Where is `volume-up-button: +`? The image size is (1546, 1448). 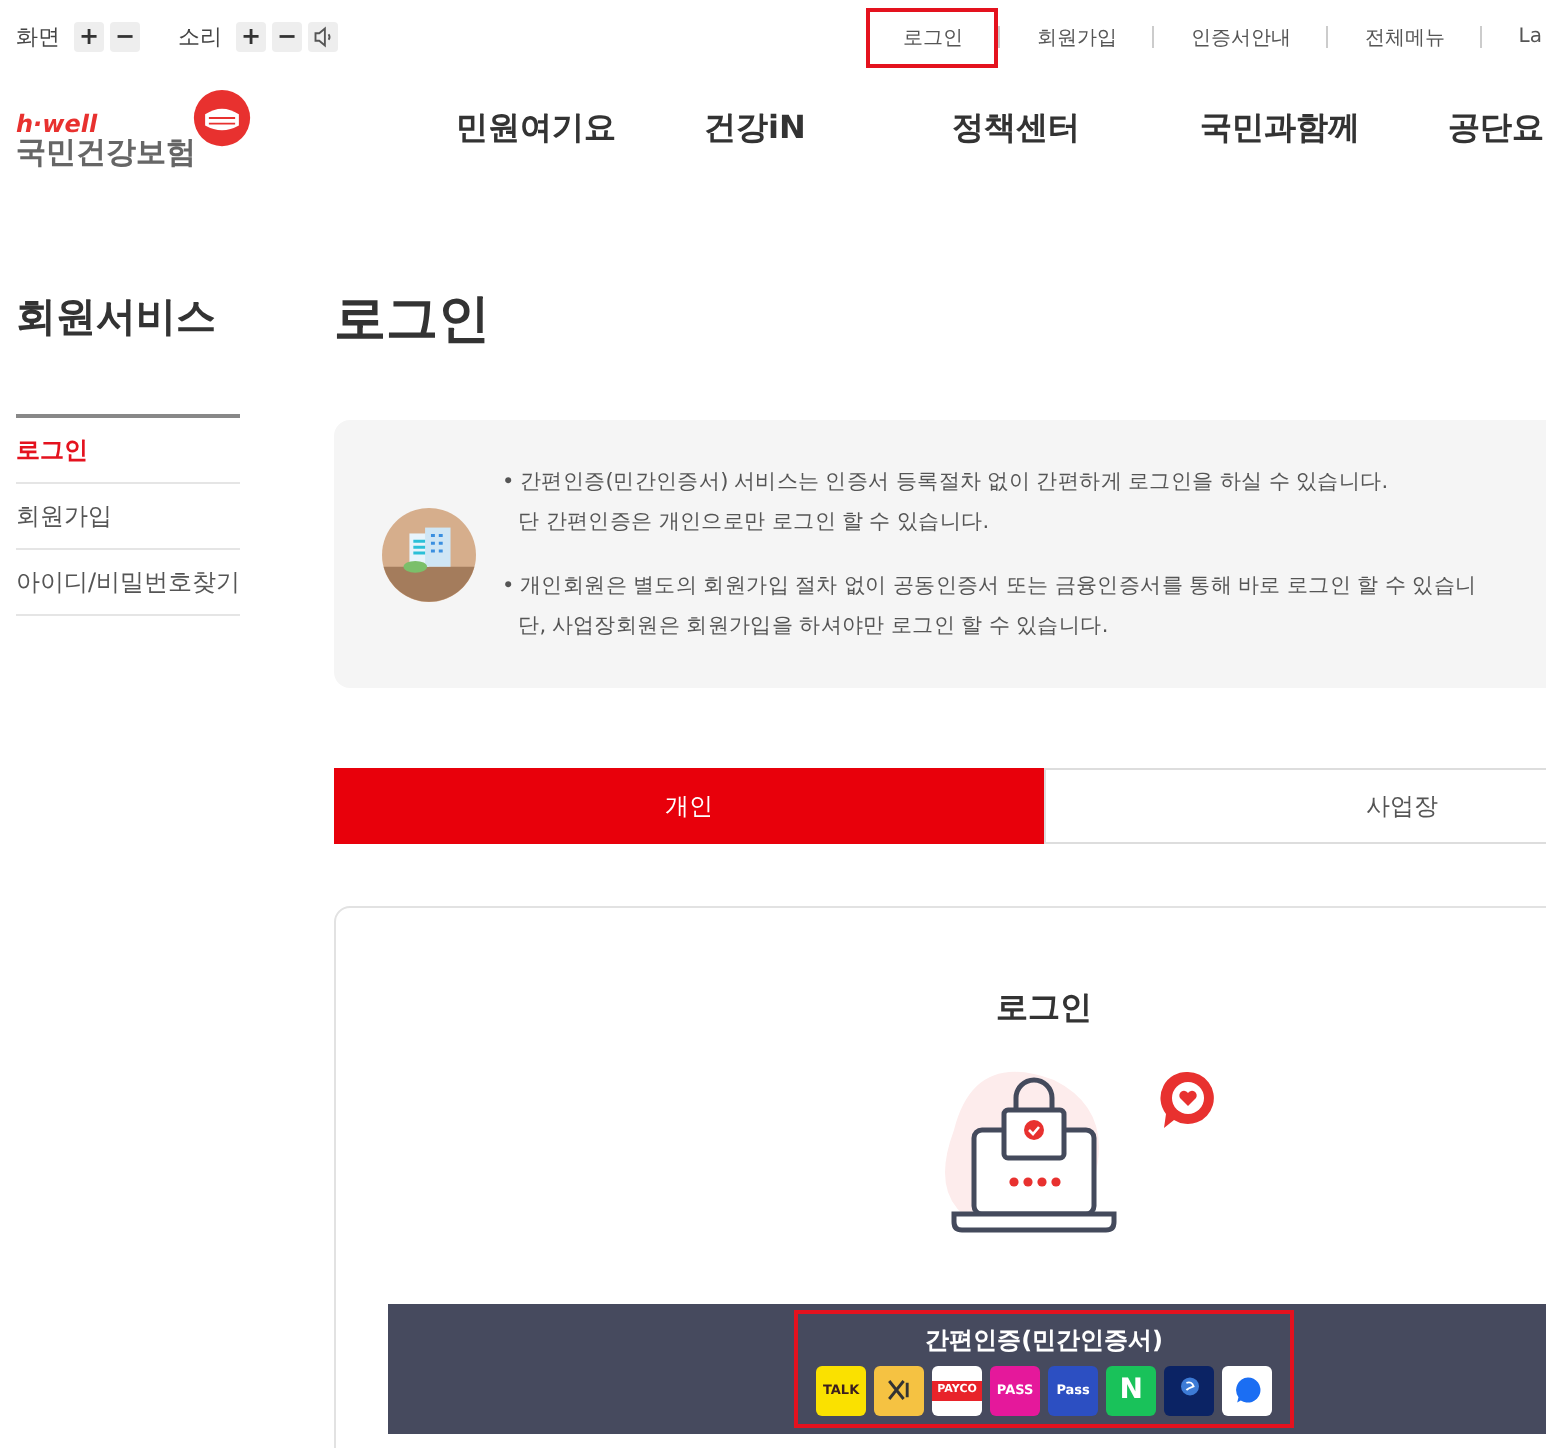
volume-up-button: + is located at coordinates (251, 37).